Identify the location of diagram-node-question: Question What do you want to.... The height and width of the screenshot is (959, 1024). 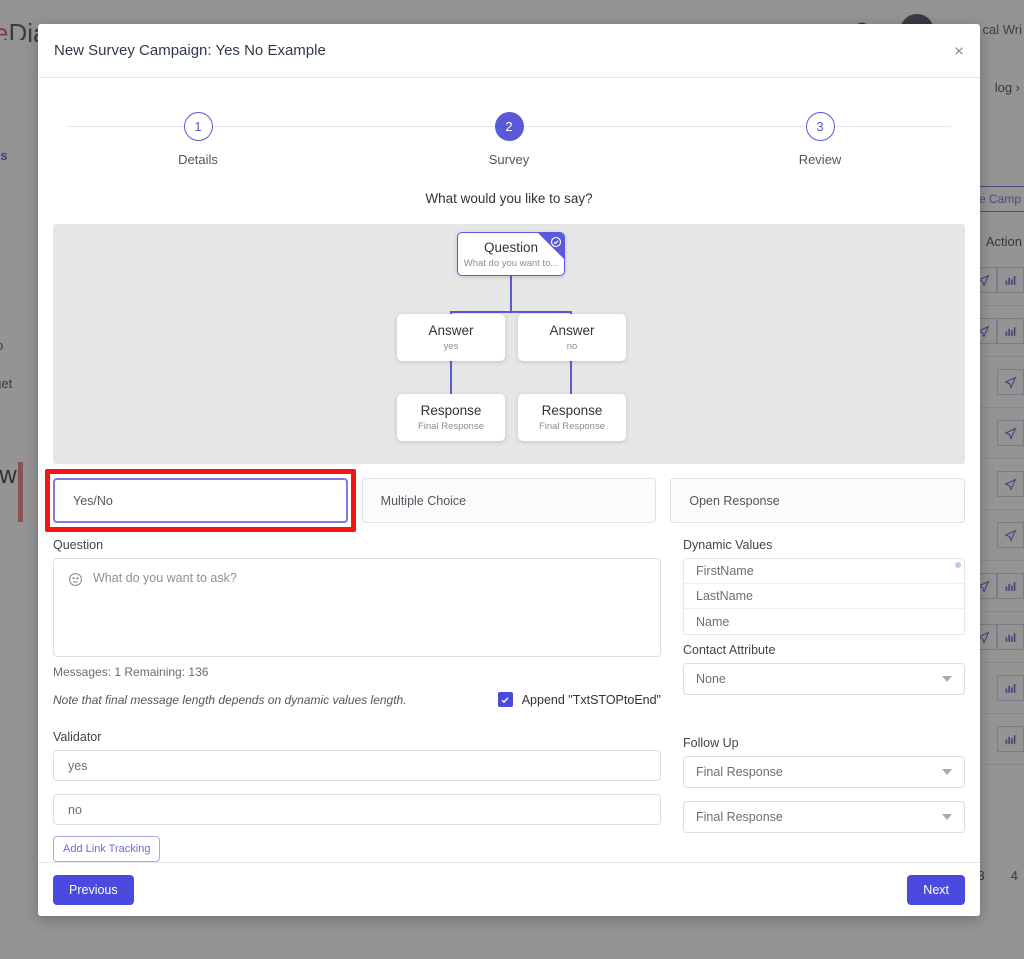
(511, 254).